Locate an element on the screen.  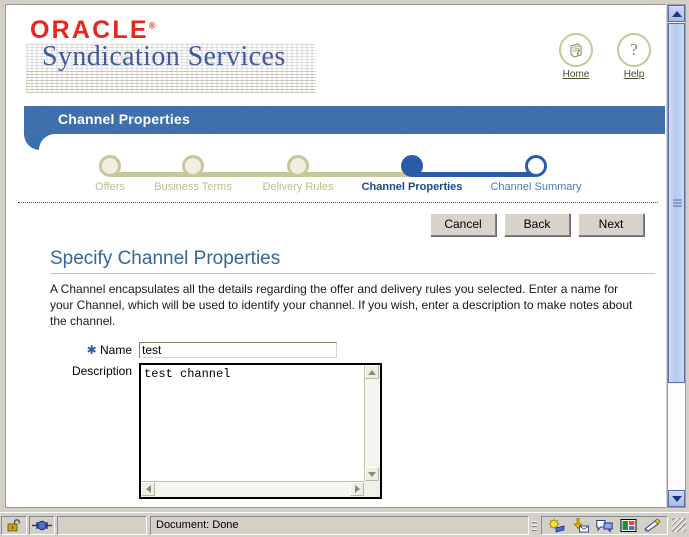
document-status-text: Document: Done is located at coordinates (339, 525).